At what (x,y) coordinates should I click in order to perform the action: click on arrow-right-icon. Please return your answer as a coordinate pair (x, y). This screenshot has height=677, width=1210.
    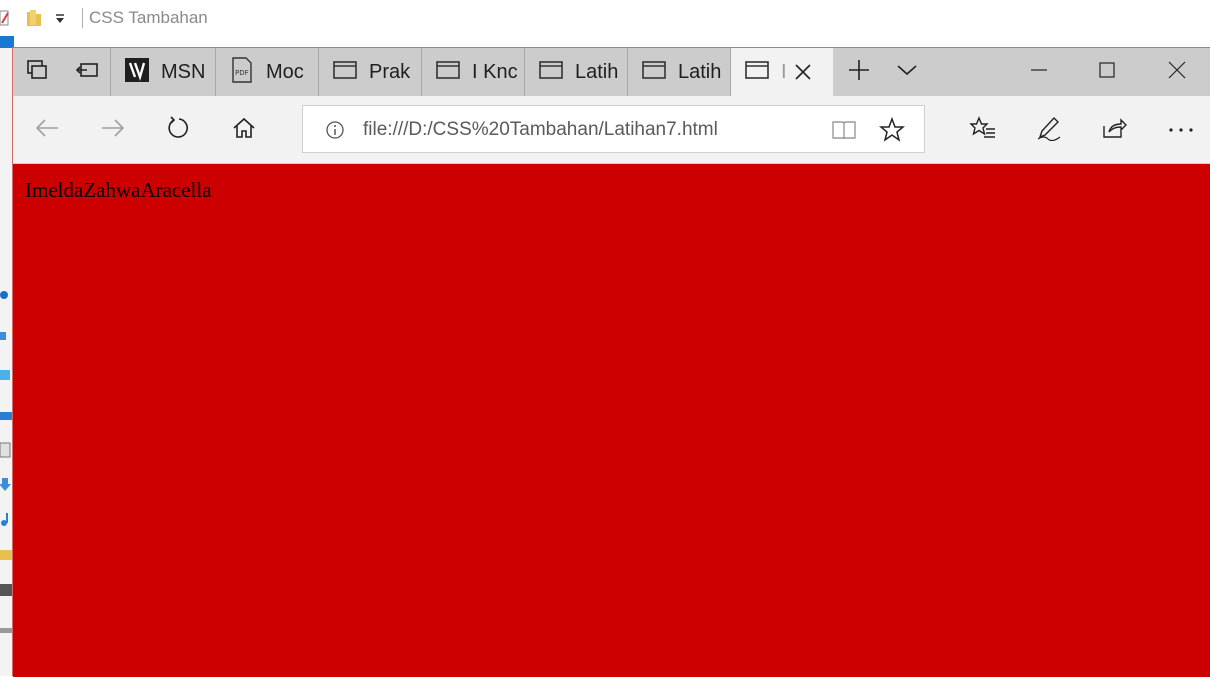
    Looking at the image, I should click on (113, 130).